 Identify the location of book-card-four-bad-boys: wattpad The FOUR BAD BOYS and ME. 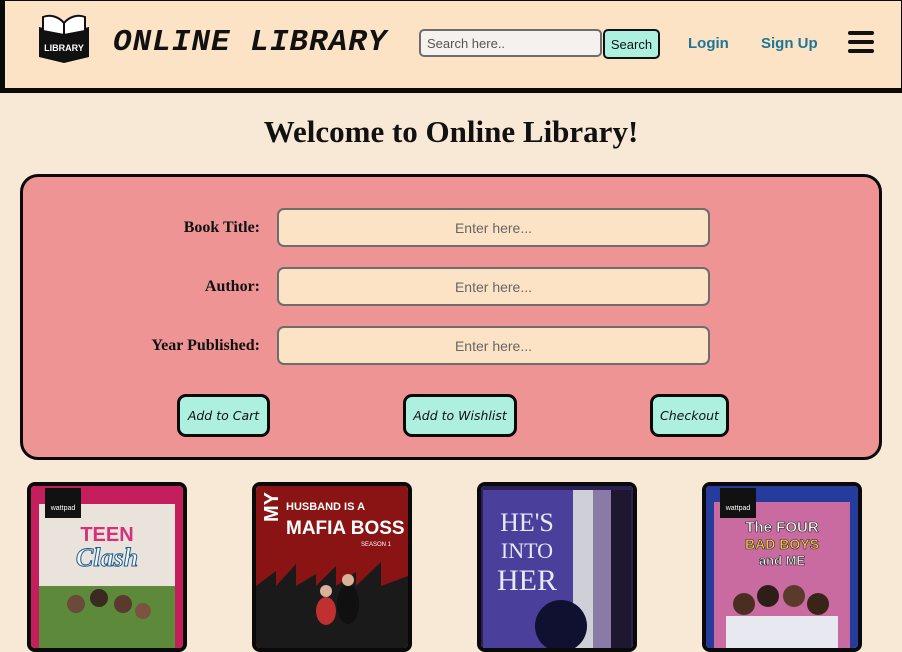
(782, 567).